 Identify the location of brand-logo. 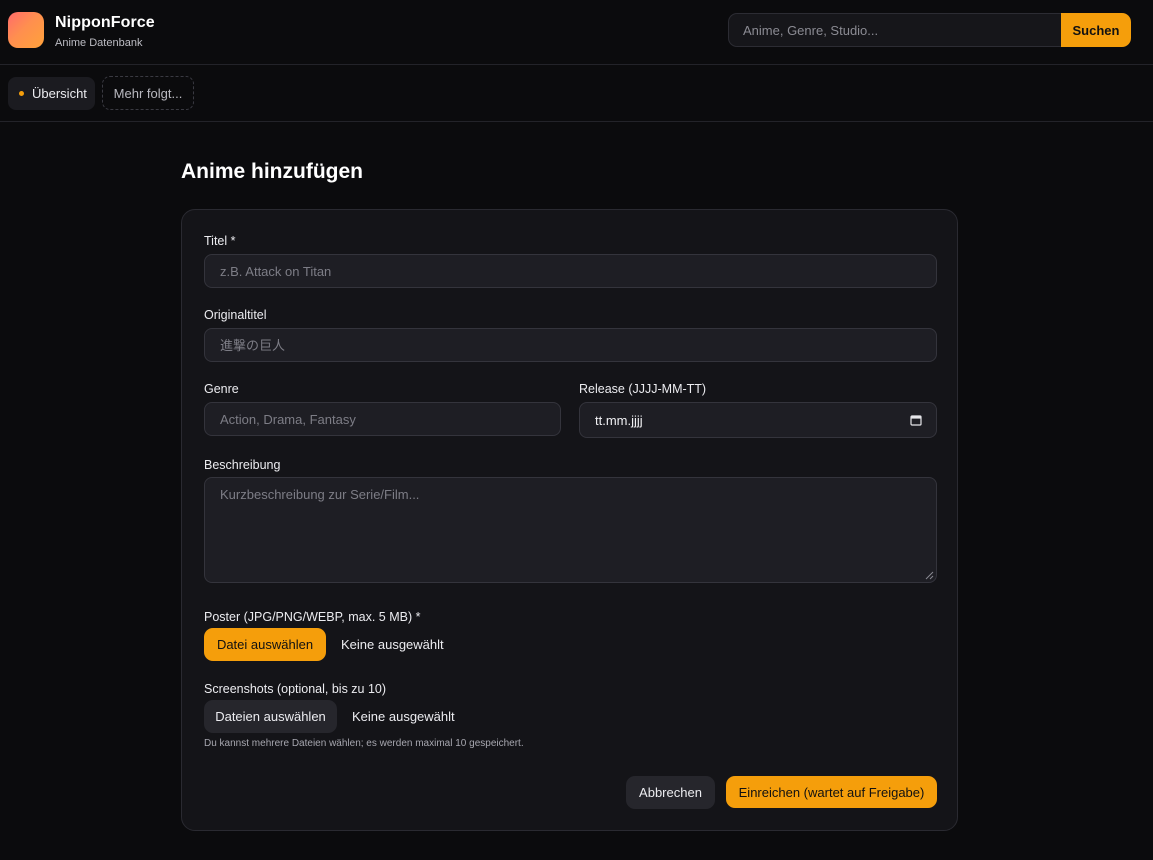
(26, 30).